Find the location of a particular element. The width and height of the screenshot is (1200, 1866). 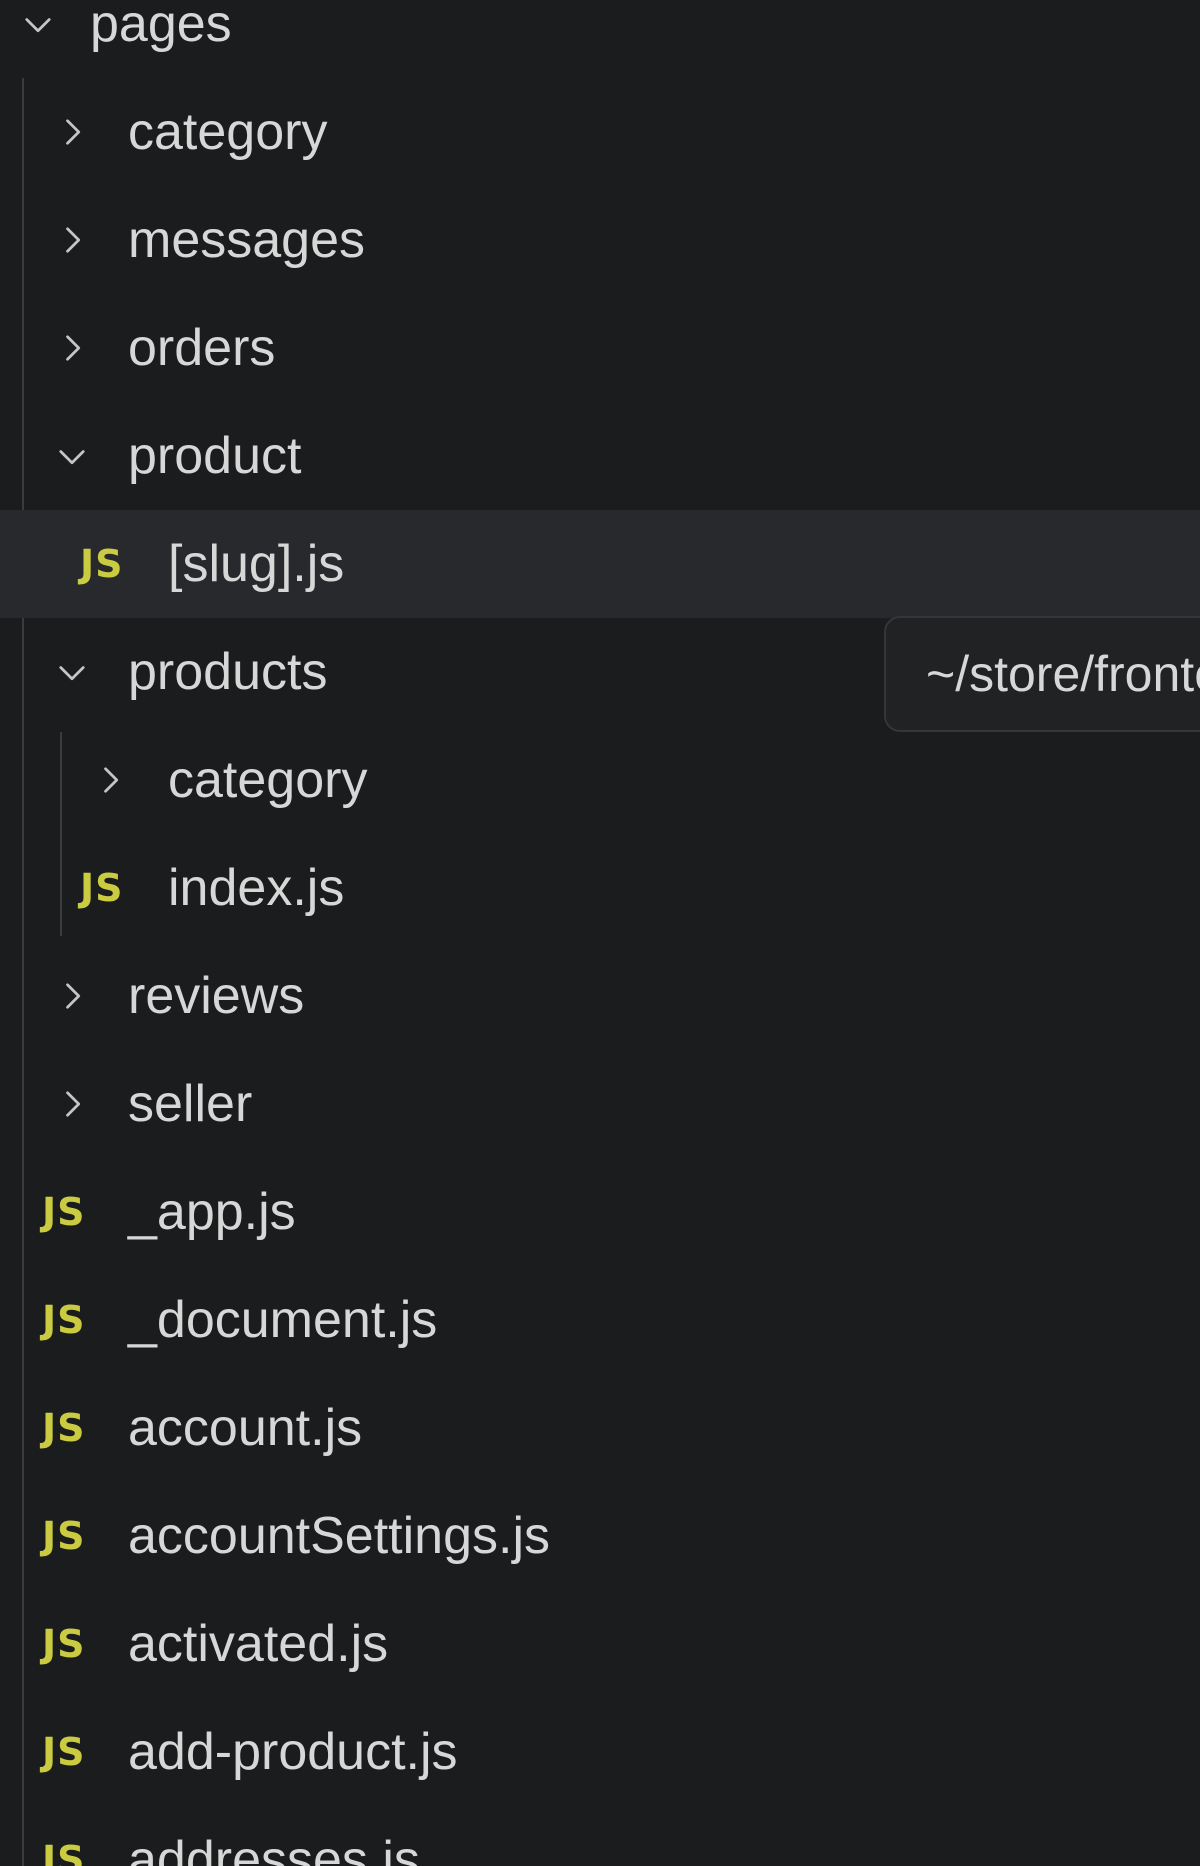

tree-item-add-product-js-file: JS add-product.js is located at coordinates (600, 1752).